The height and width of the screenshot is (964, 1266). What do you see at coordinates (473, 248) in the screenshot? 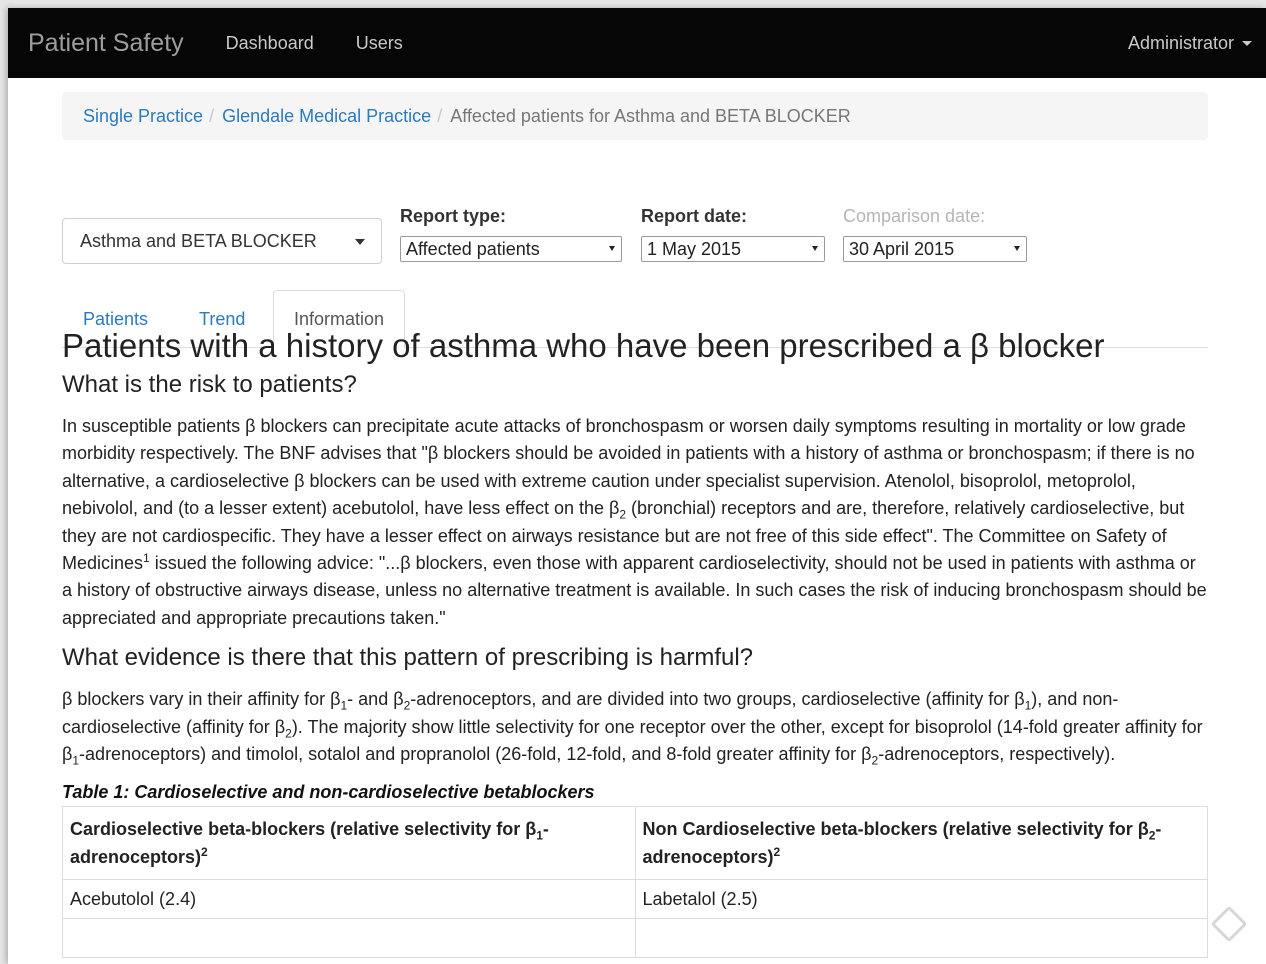
I see `report-type-value: Affected patients` at bounding box center [473, 248].